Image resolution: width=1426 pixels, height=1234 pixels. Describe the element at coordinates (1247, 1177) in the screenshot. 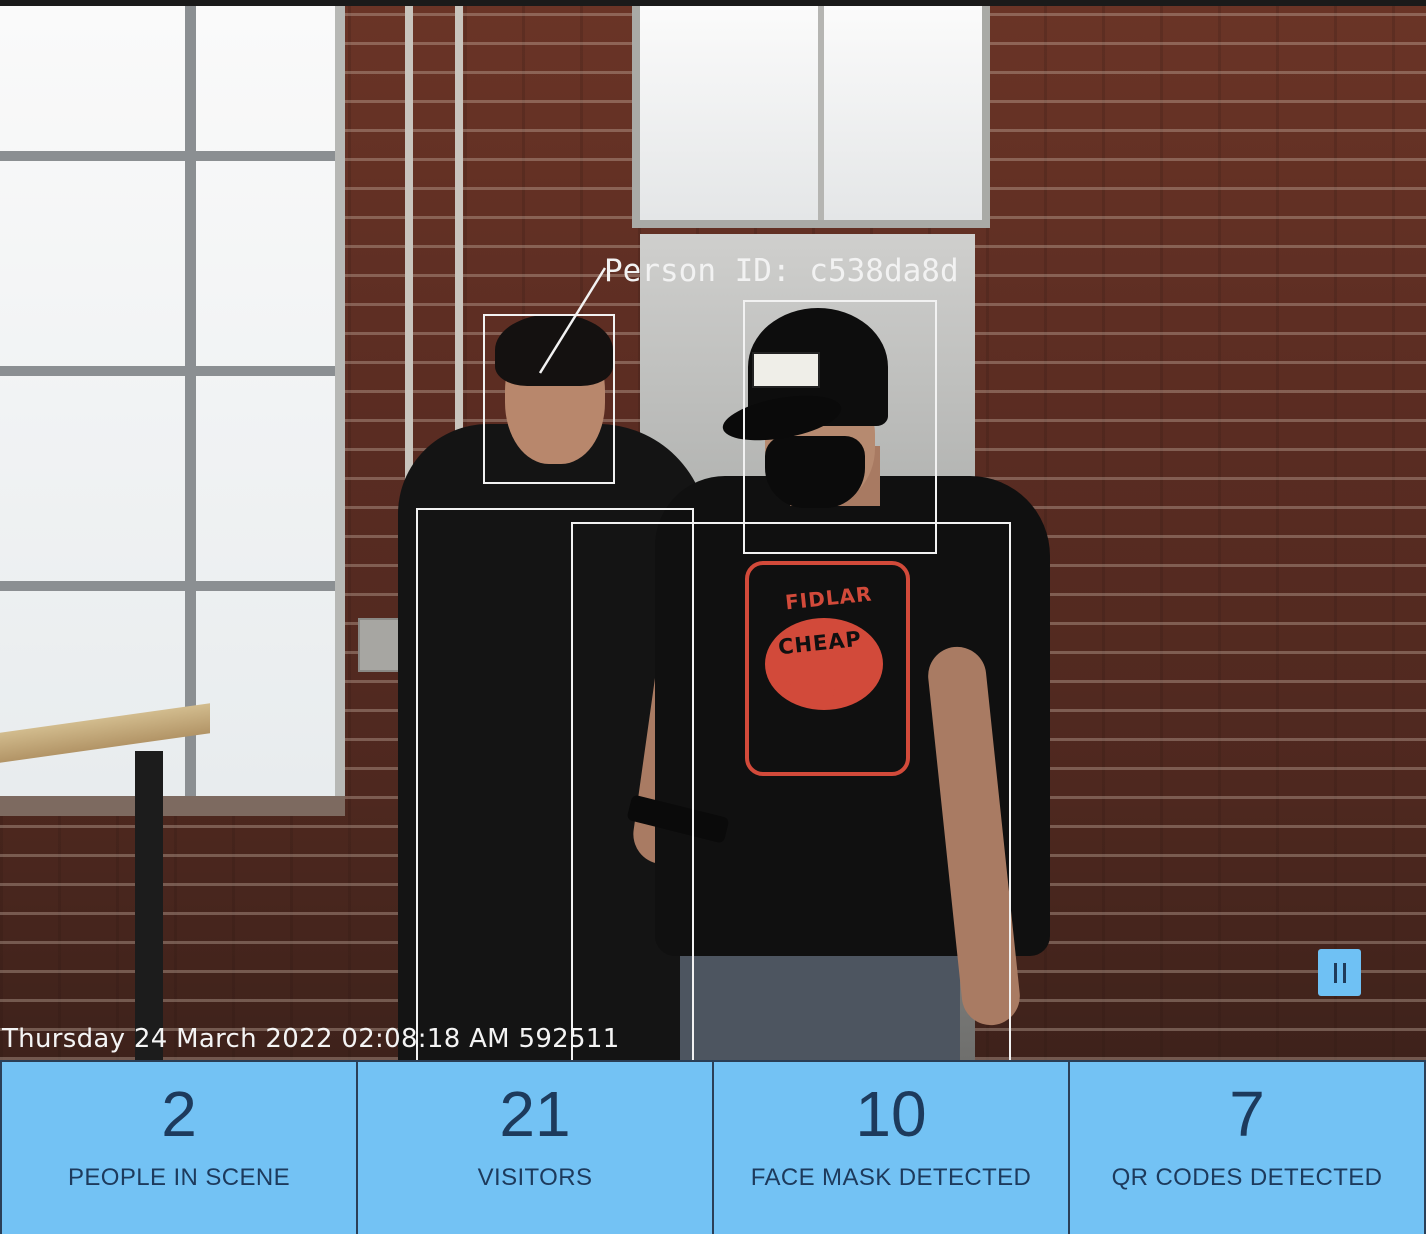

I see `stat-label: QR CODES DETECTED` at that location.